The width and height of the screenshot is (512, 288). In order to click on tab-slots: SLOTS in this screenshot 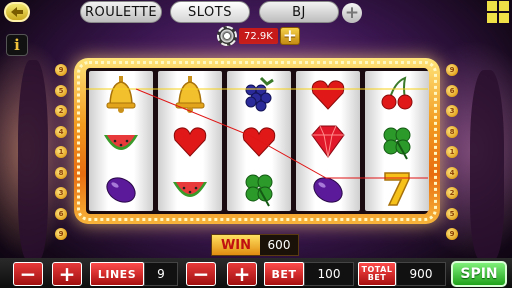, I will do `click(210, 12)`.